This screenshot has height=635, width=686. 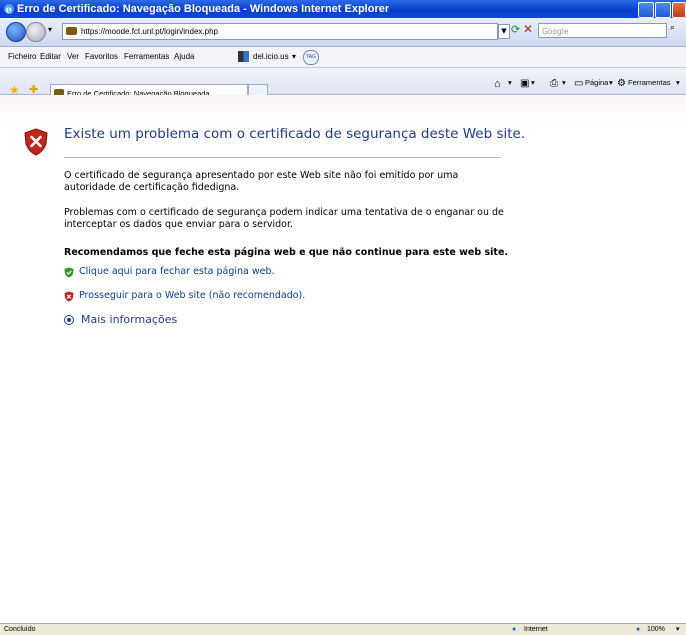 What do you see at coordinates (672, 28) in the screenshot?
I see `search-icon: ⌕` at bounding box center [672, 28].